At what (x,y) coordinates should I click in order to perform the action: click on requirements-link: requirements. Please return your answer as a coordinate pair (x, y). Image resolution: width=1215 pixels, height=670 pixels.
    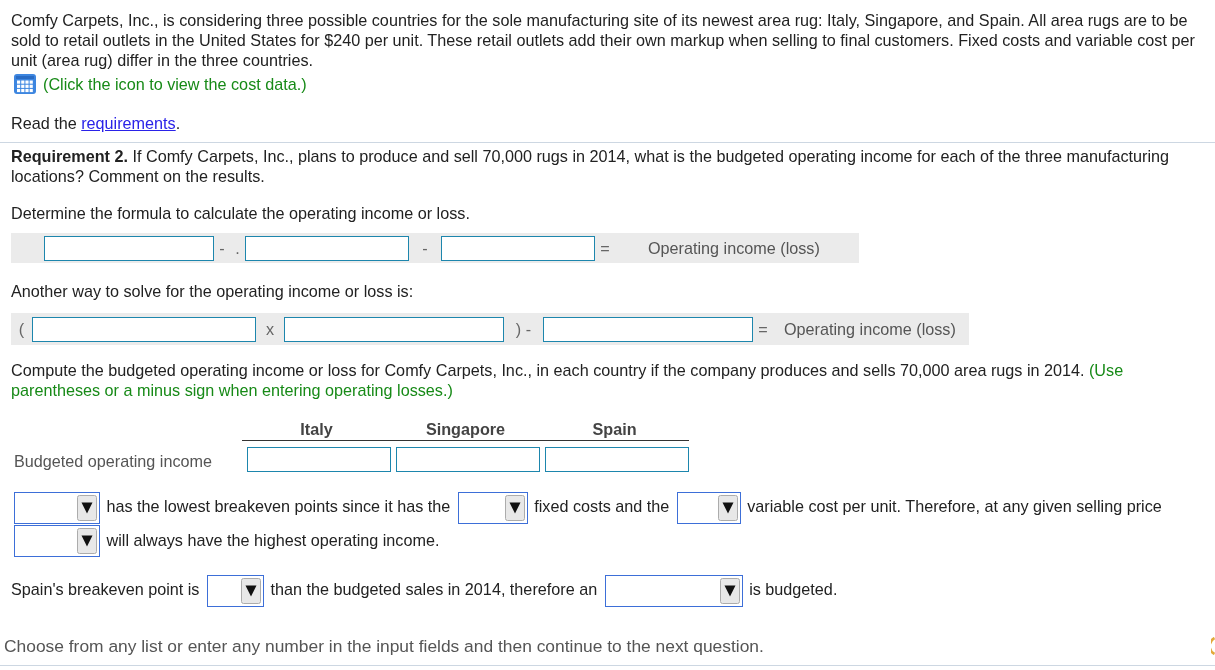
    Looking at the image, I should click on (128, 123).